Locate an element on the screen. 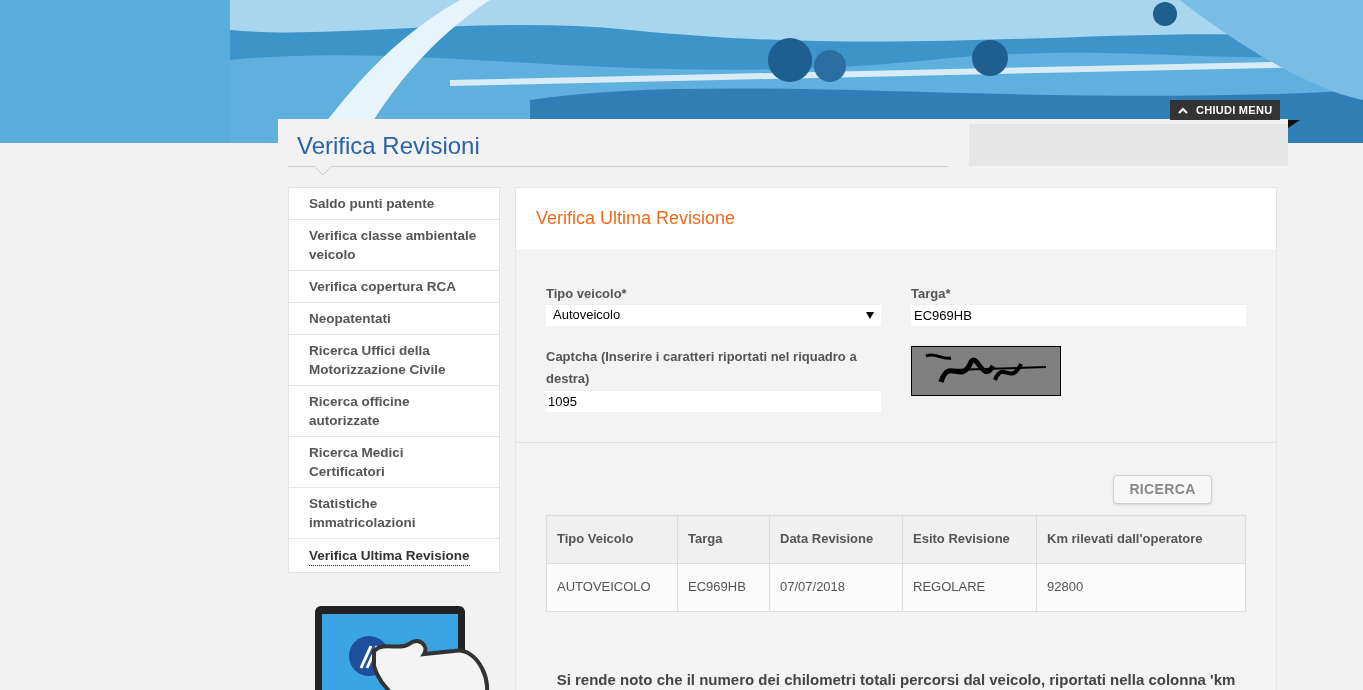 The image size is (1363, 690). column-header: Km rilevati dall'operatore is located at coordinates (1141, 539).